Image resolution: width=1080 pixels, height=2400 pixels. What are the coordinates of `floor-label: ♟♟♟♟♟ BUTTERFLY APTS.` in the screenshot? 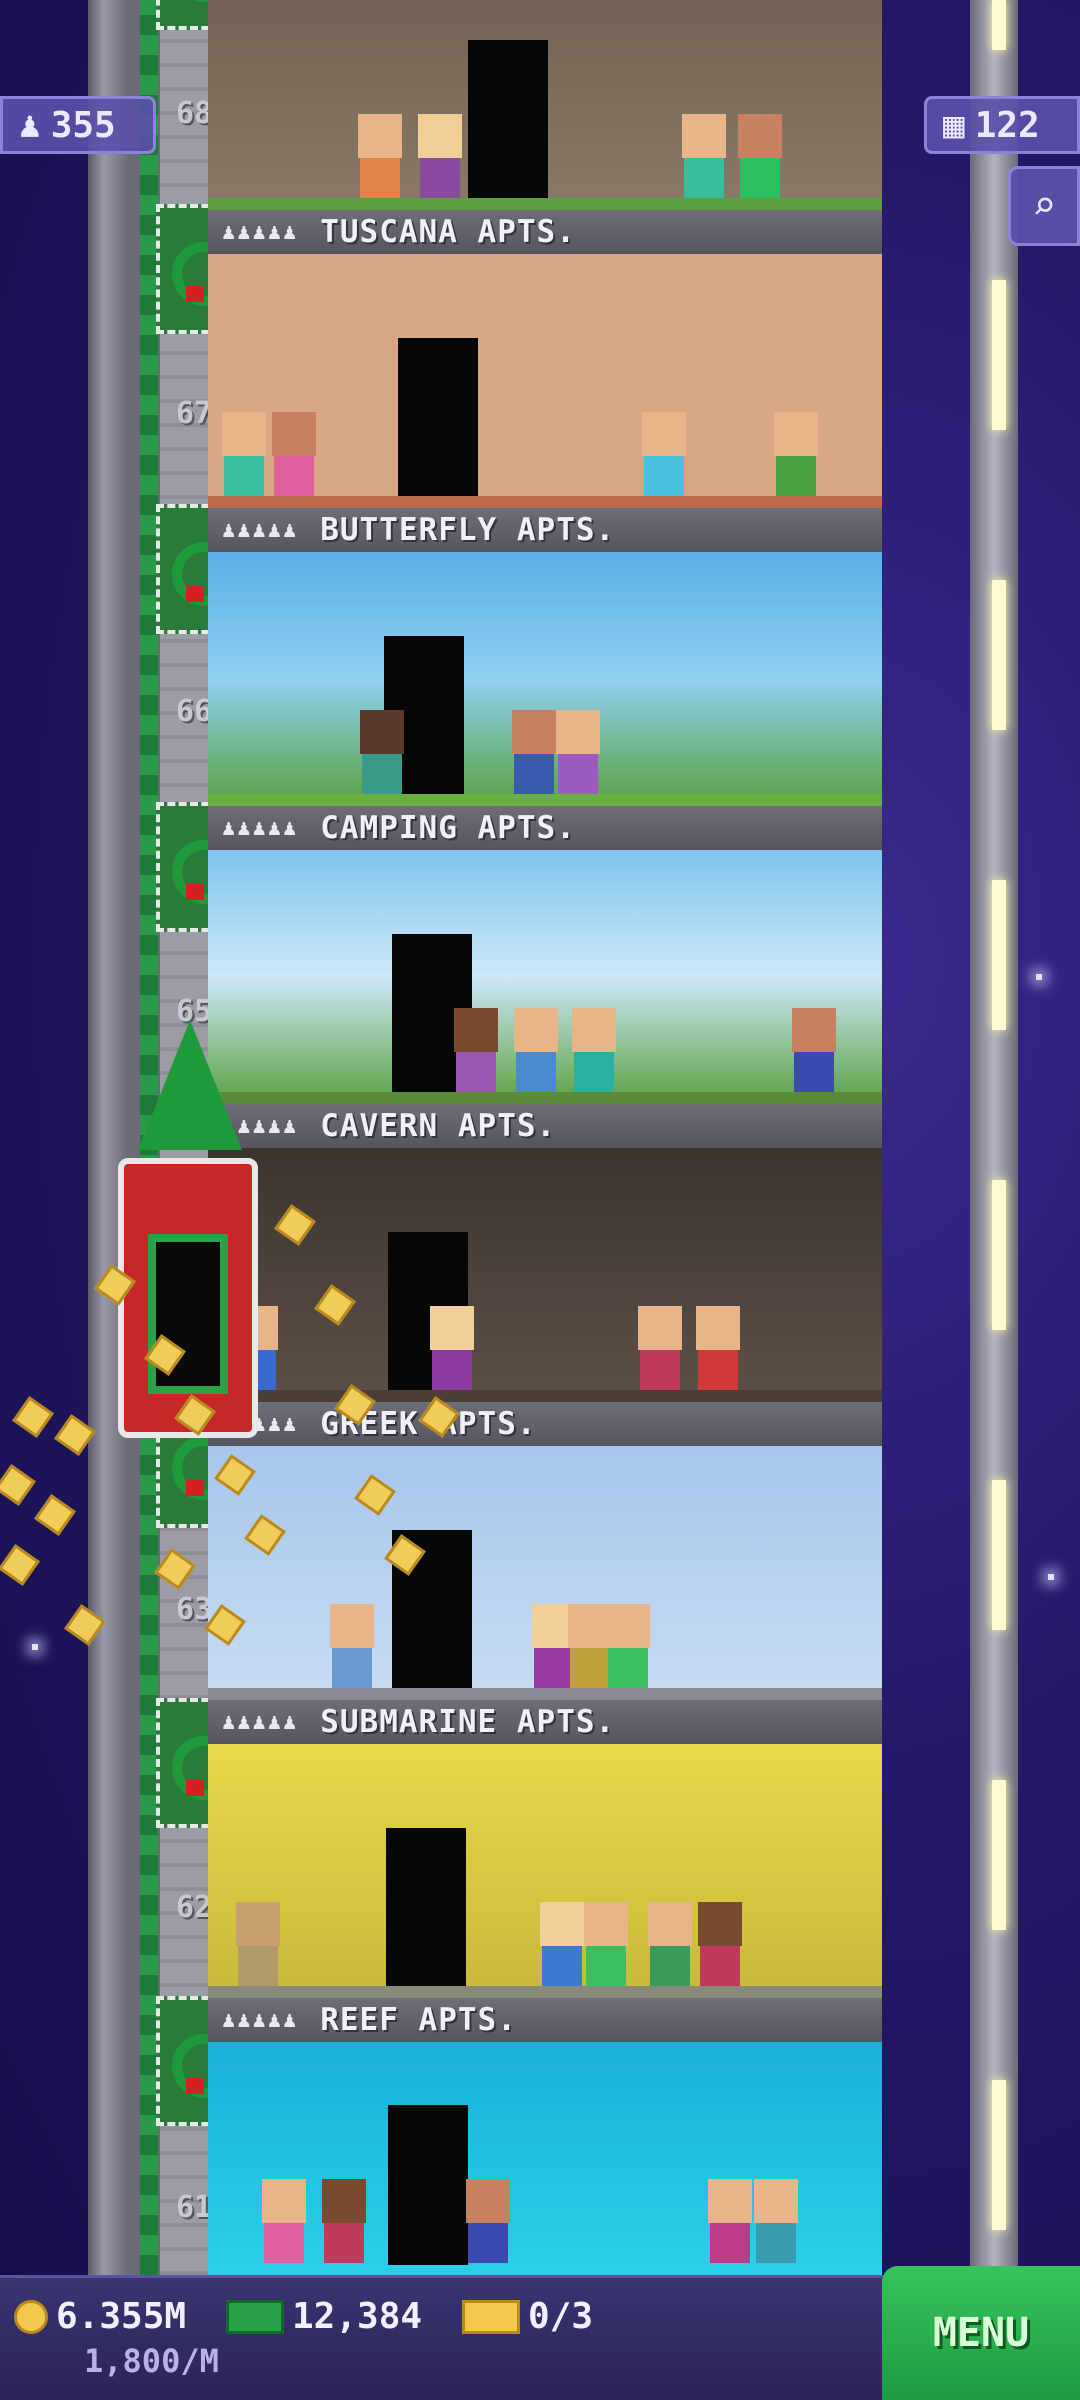 It's located at (545, 530).